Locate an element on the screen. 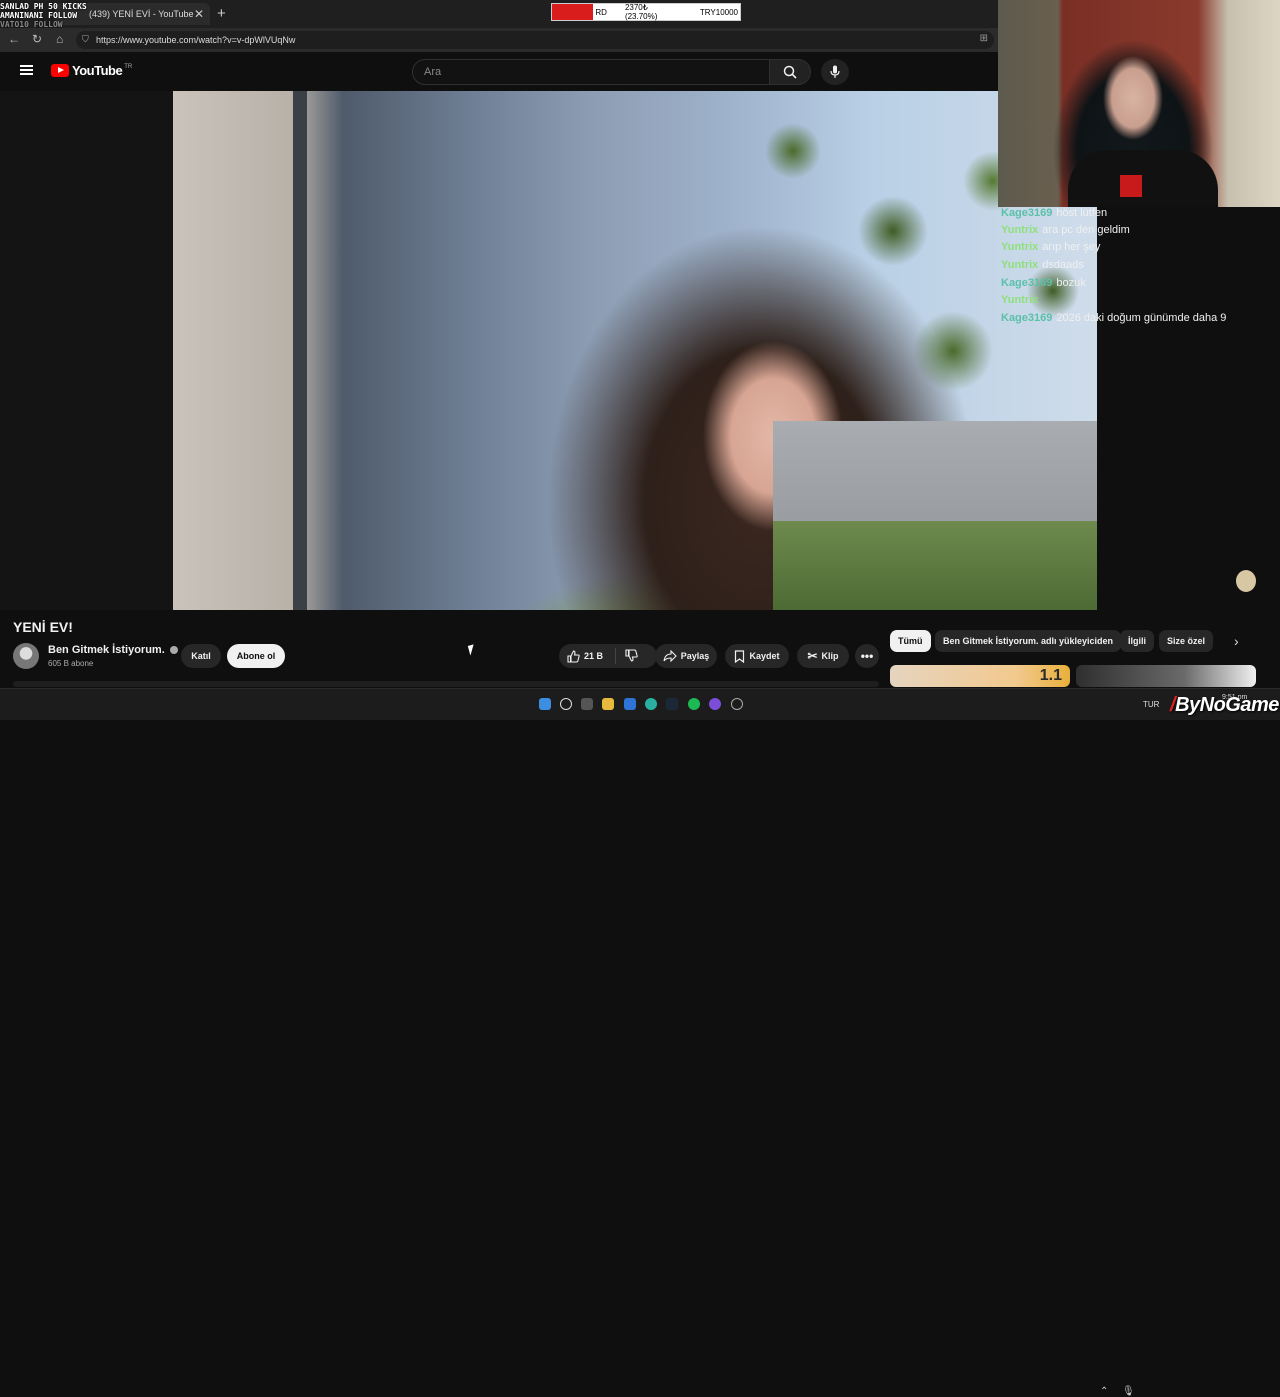 Image resolution: width=1280 pixels, height=1397 pixels. join-button: Katıl is located at coordinates (201, 656).